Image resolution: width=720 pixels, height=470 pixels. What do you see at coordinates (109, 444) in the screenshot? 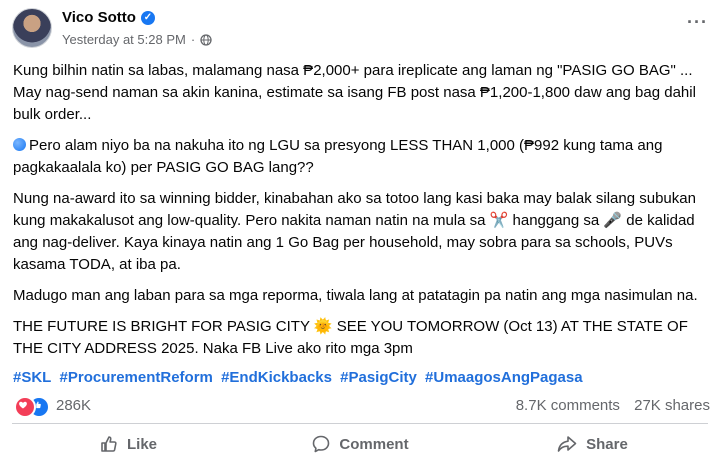
I see `thumbs-up-icon` at bounding box center [109, 444].